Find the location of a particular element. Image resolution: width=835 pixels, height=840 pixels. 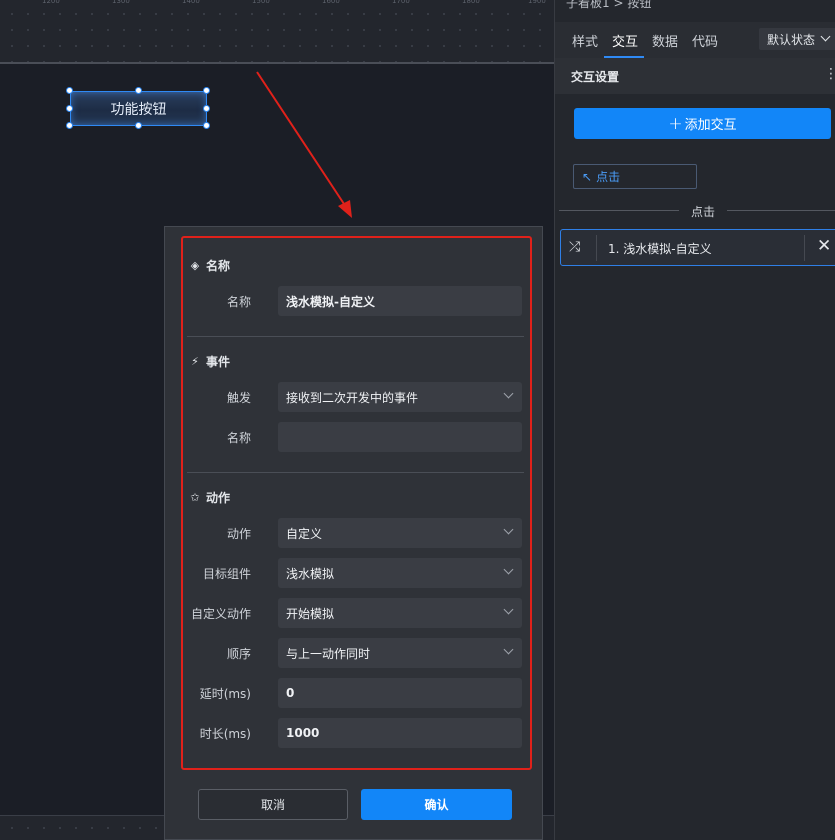

annotation-arrow is located at coordinates (304, 144).